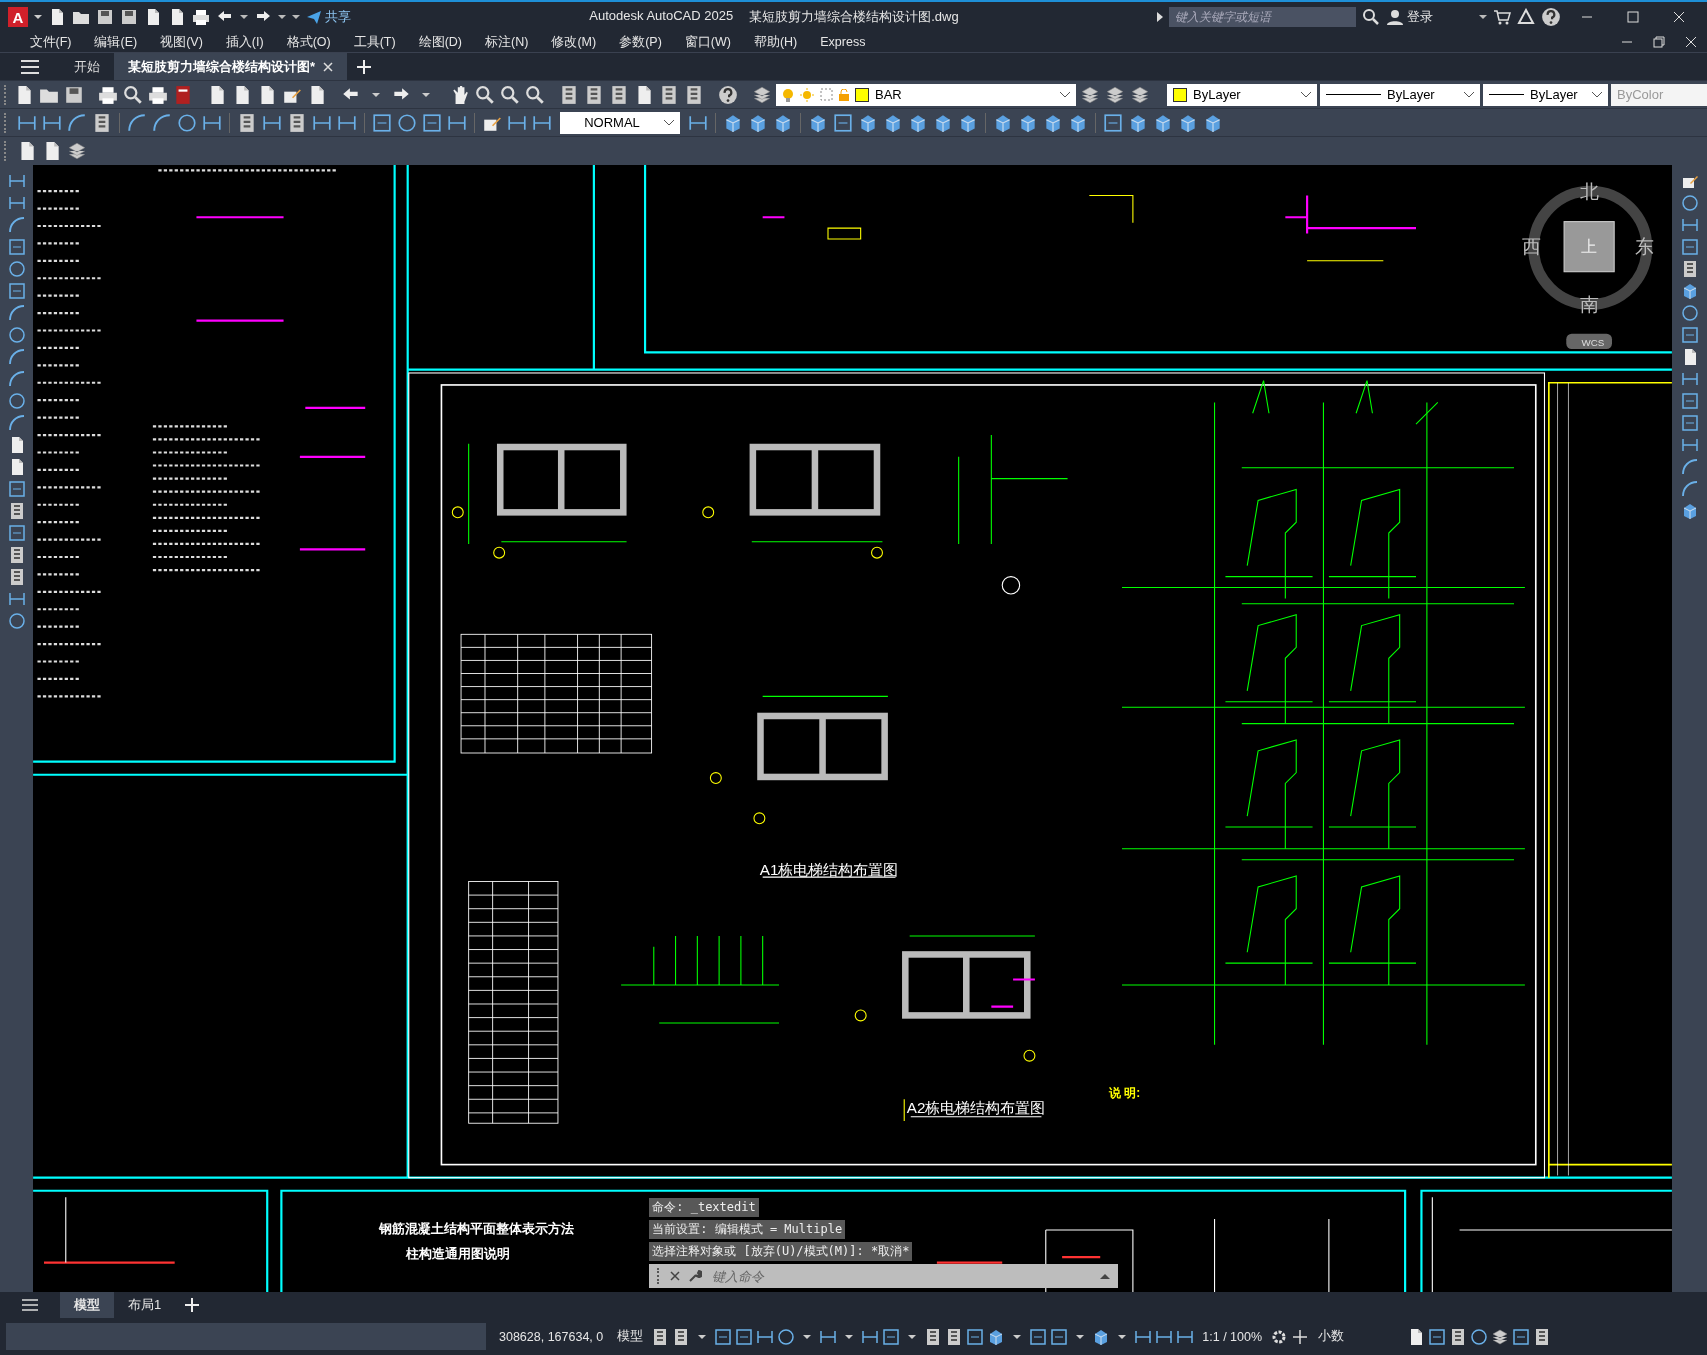 The height and width of the screenshot is (1355, 1707). What do you see at coordinates (573, 42) in the screenshot?
I see `menu-item: 修改(M)` at bounding box center [573, 42].